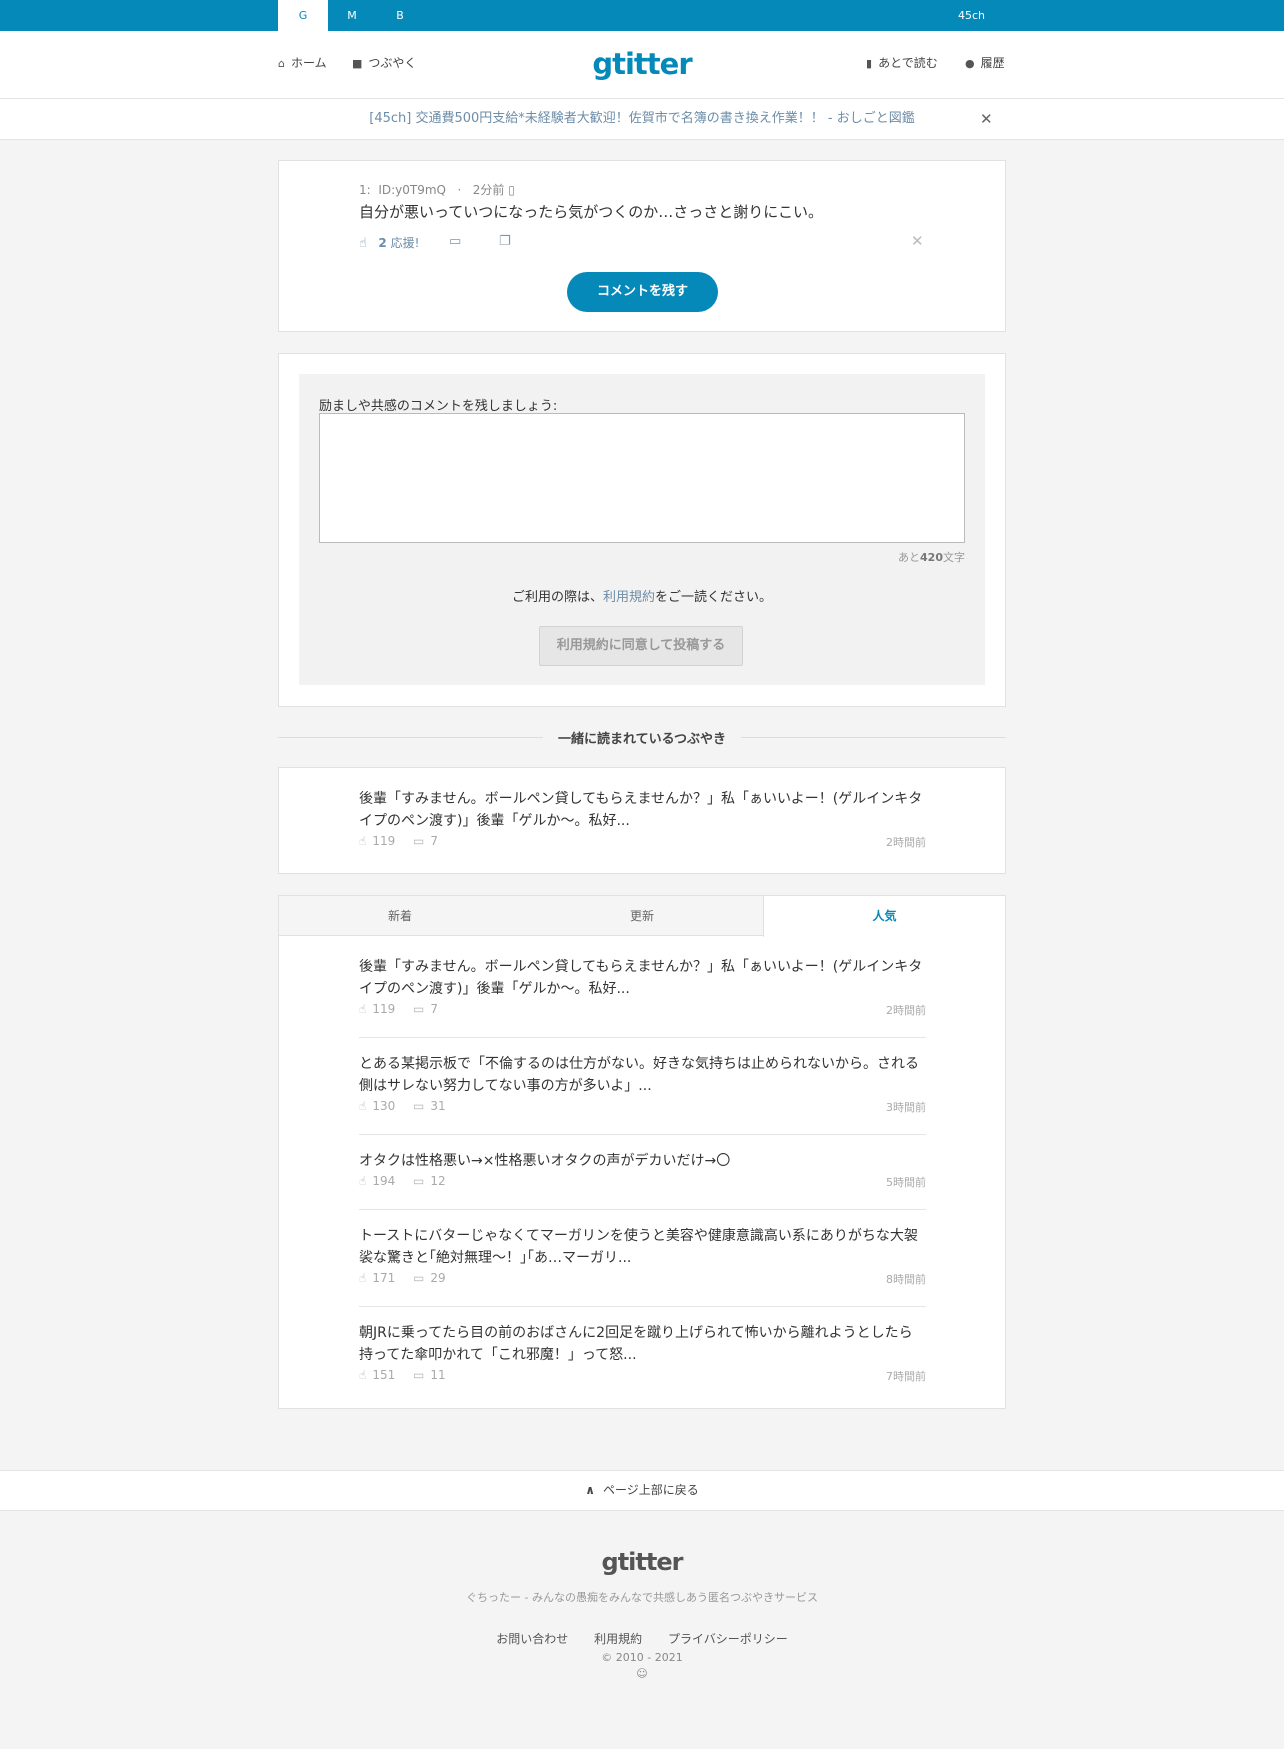 The width and height of the screenshot is (1284, 1749). Describe the element at coordinates (629, 597) in the screenshot. I see `terms-link: 利用規約` at that location.